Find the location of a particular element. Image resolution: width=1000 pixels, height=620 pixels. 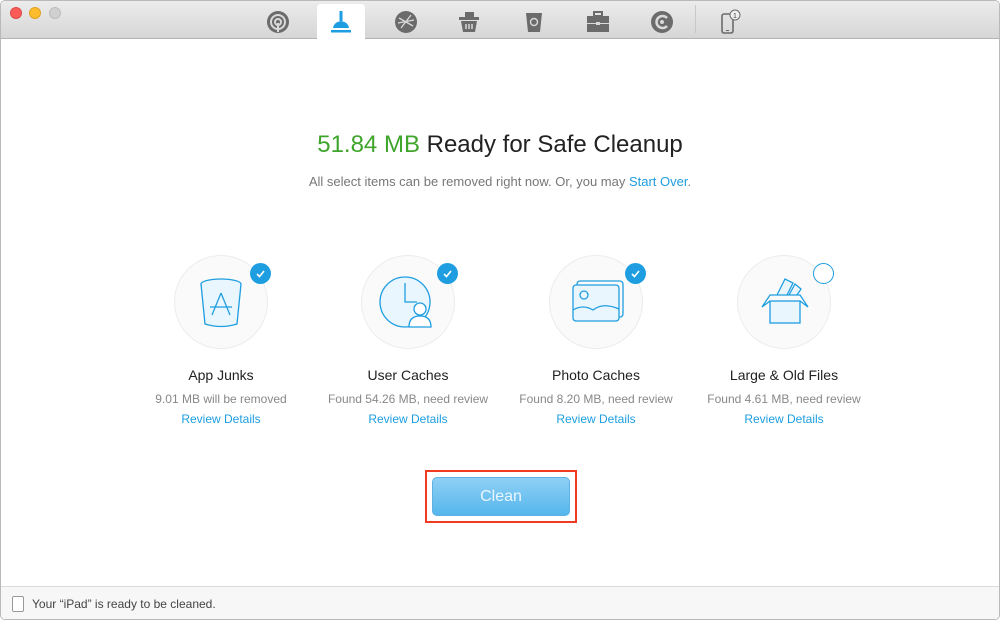

tab-restore is located at coordinates (662, 21).